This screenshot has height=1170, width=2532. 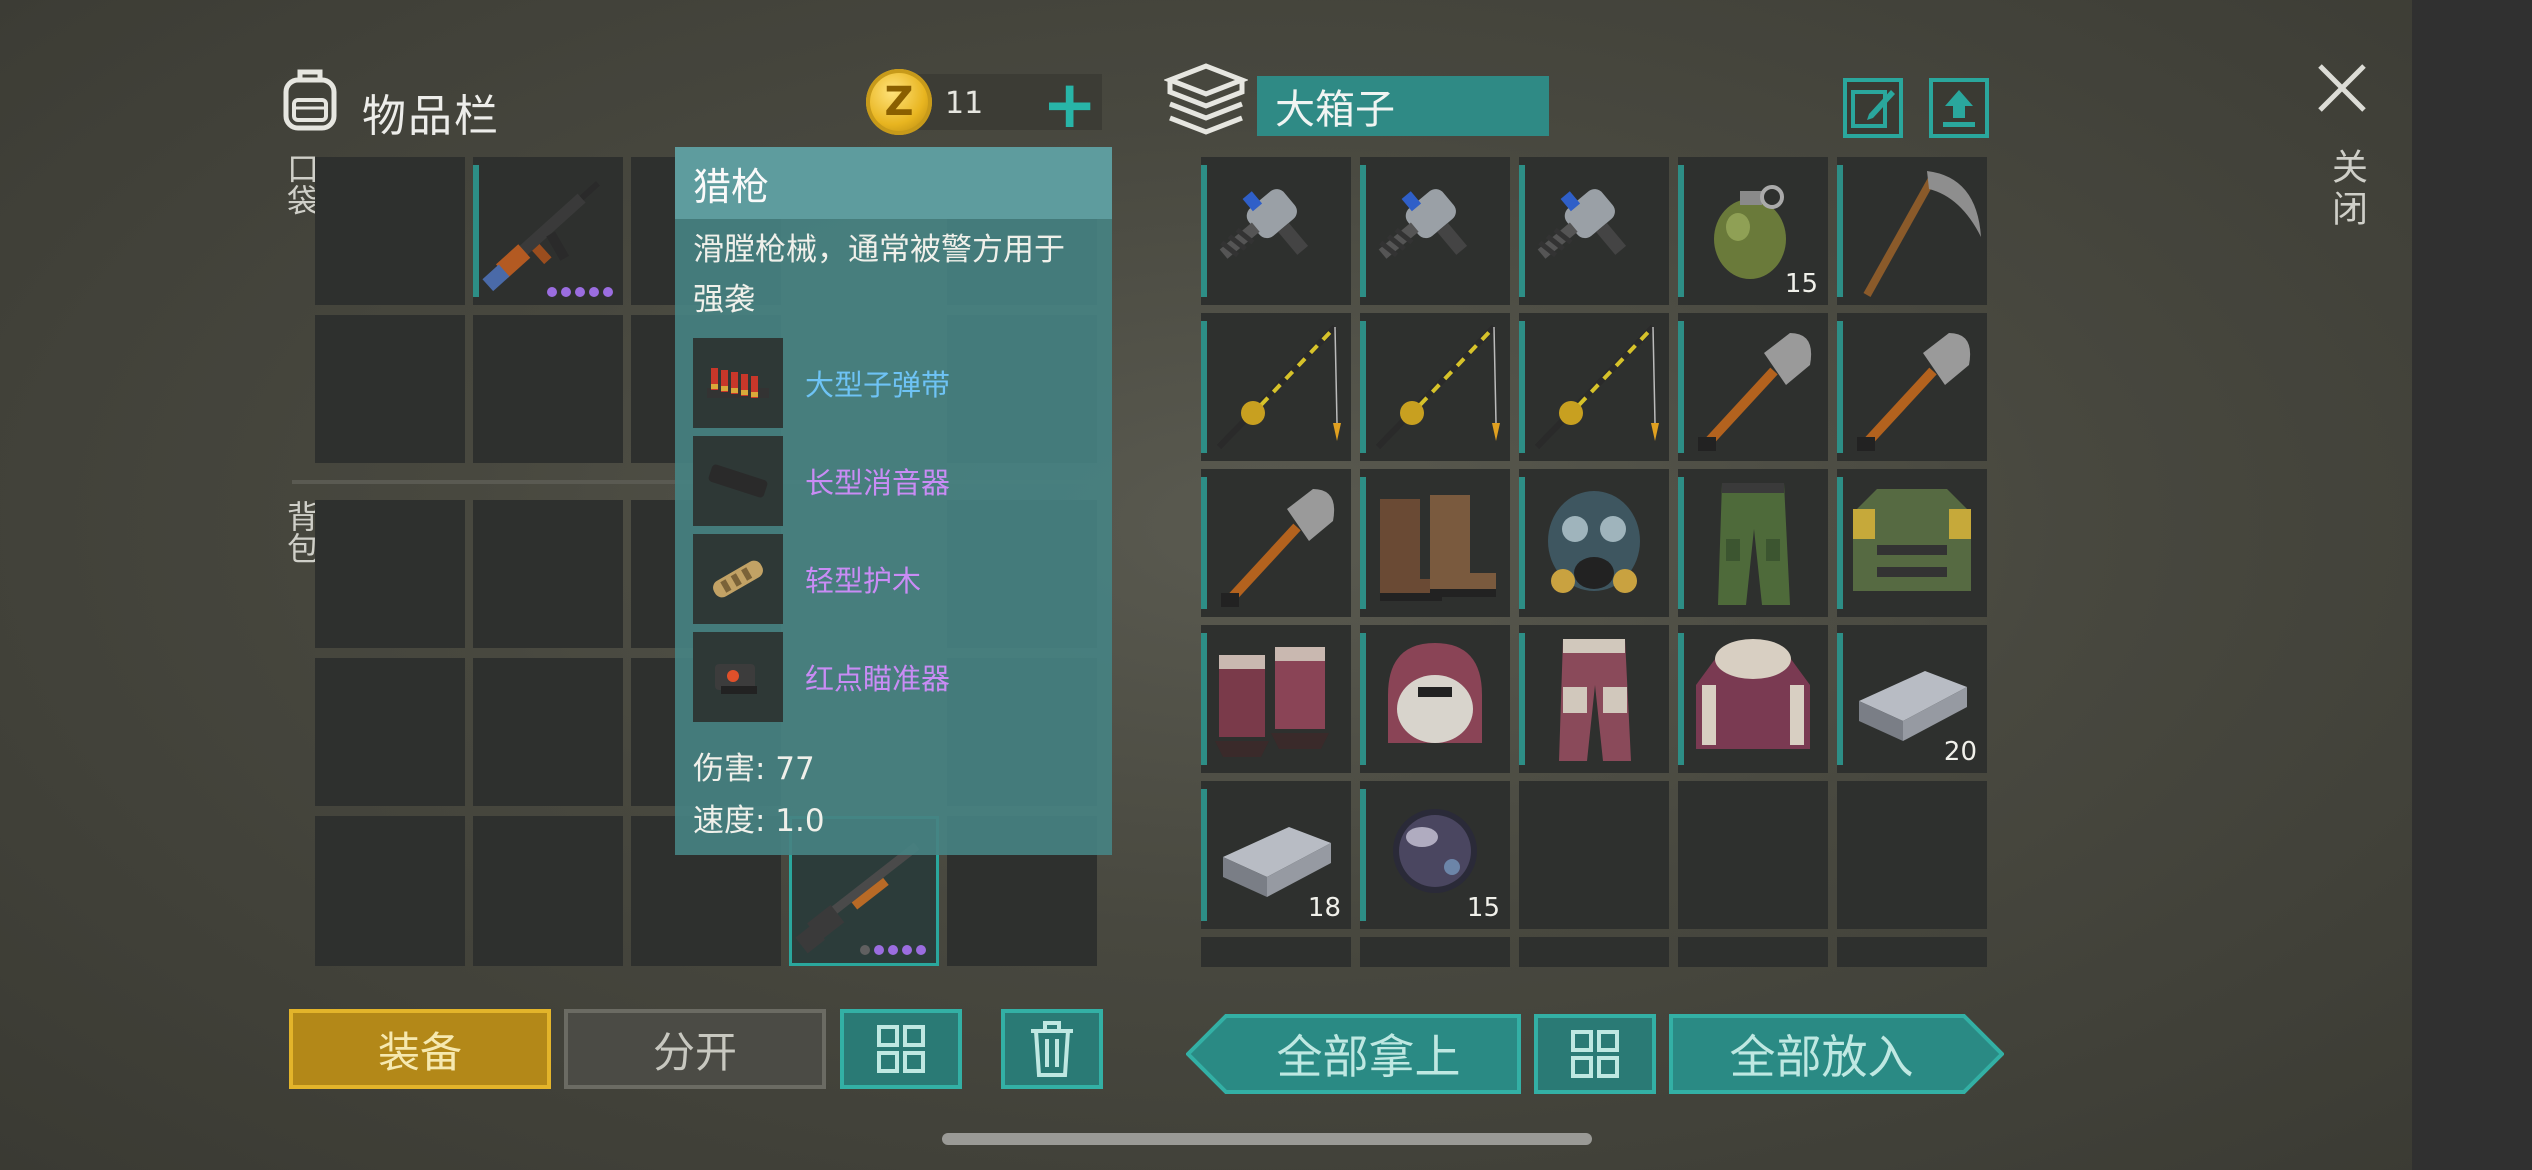 I want to click on box-name-field: 大箱子, so click(x=1403, y=106).